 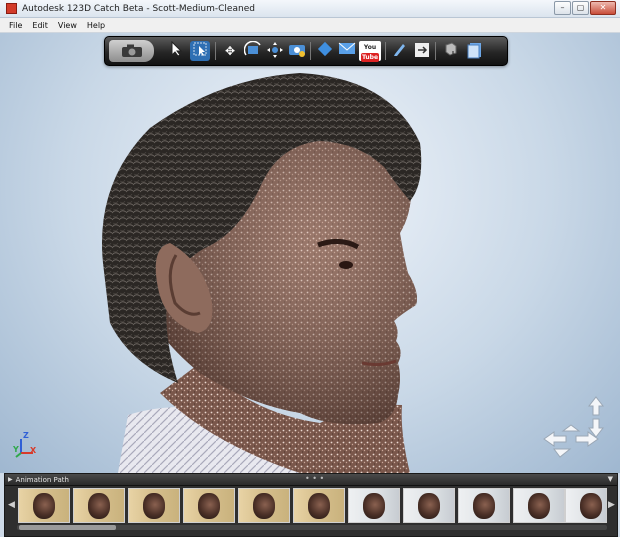 I want to click on crop-select-icon, so click(x=200, y=51).